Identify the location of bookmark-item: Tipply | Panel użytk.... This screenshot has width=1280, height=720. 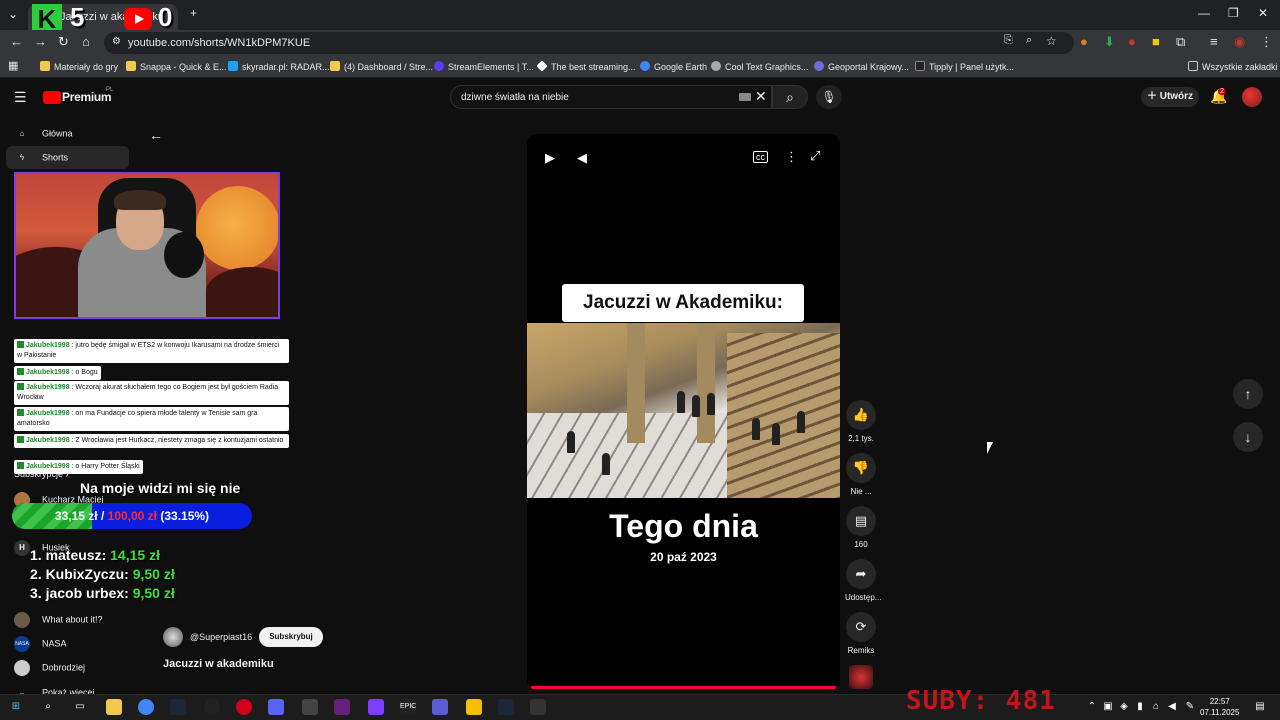
(964, 66).